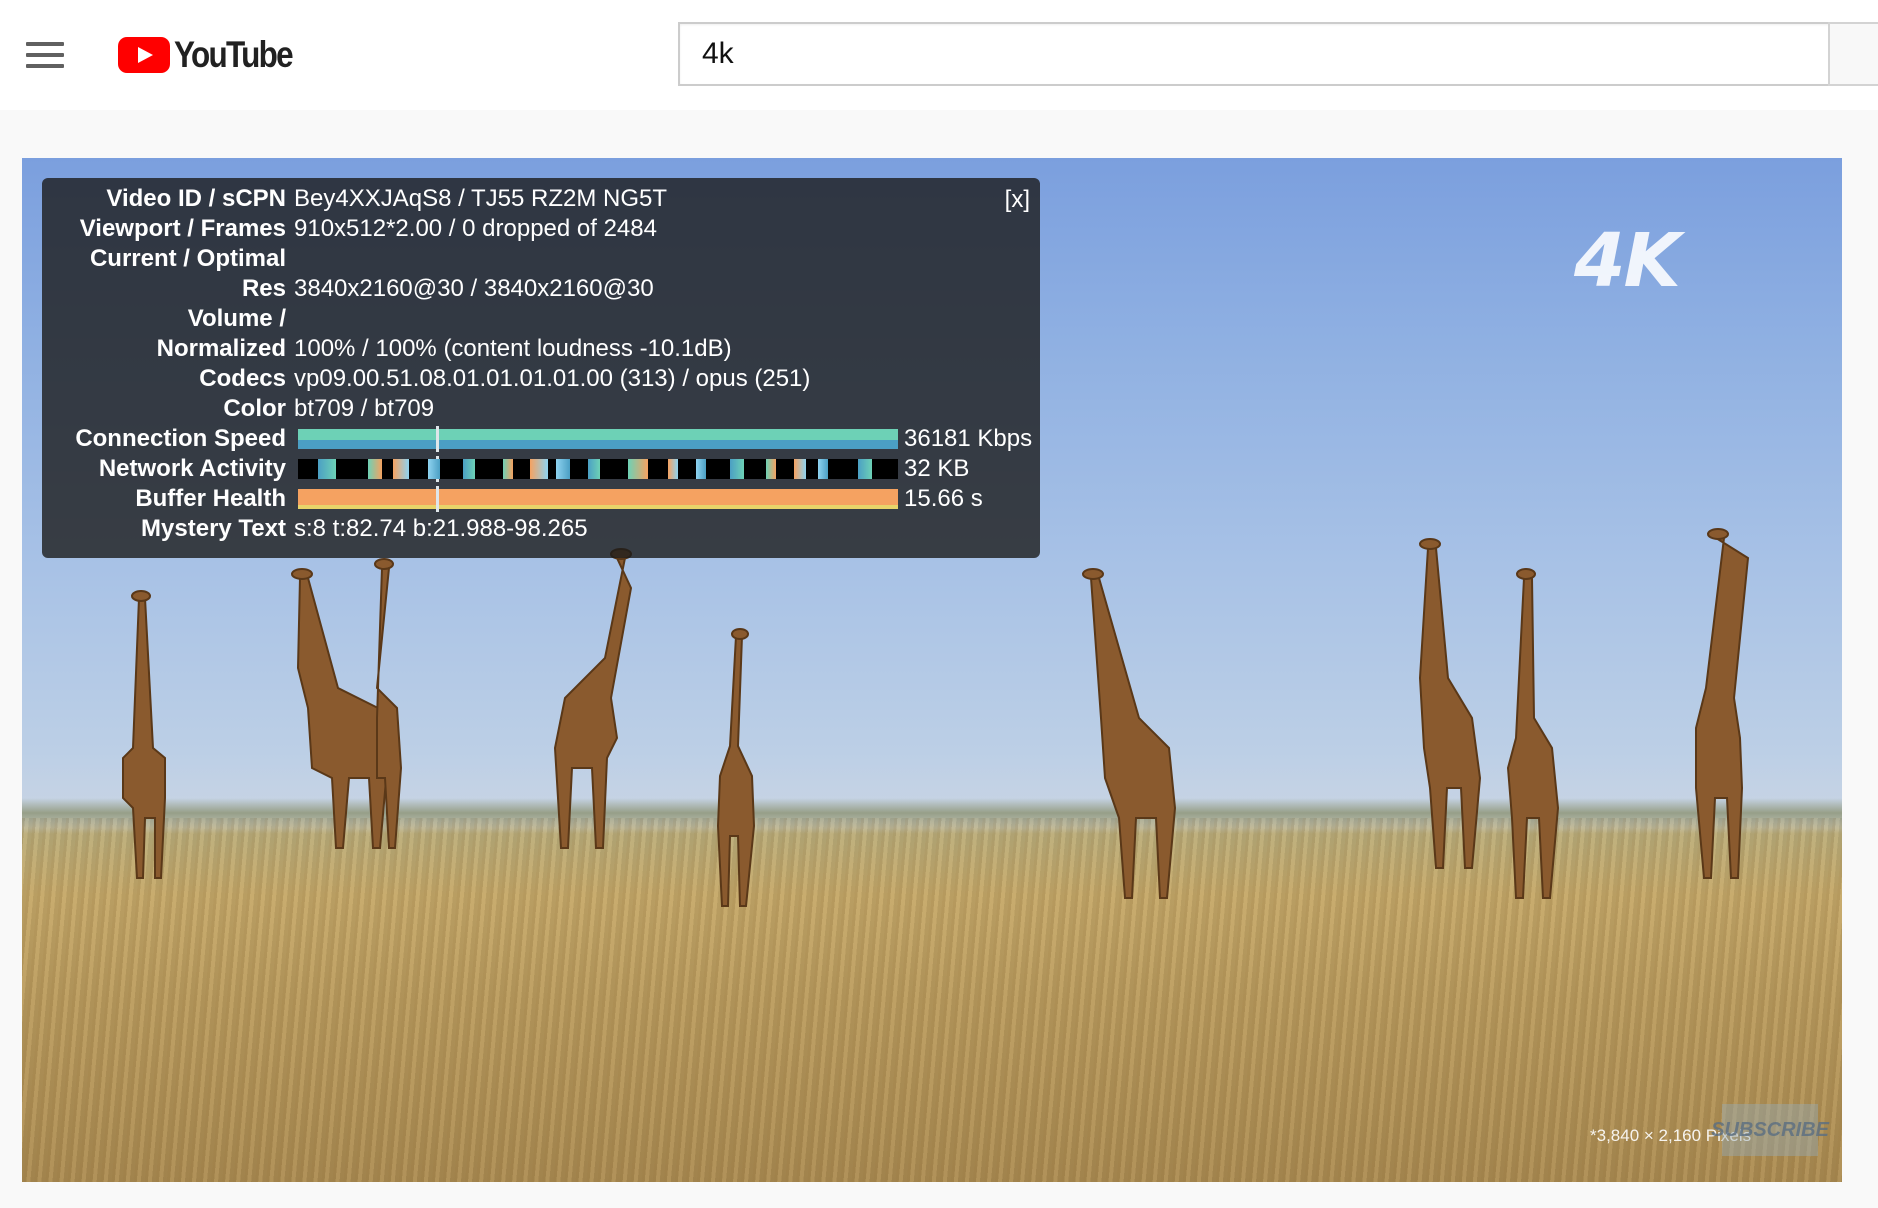 The height and width of the screenshot is (1208, 1878). Describe the element at coordinates (541, 409) in the screenshot. I see `stats-row-color: Color bt709 / bt709` at that location.